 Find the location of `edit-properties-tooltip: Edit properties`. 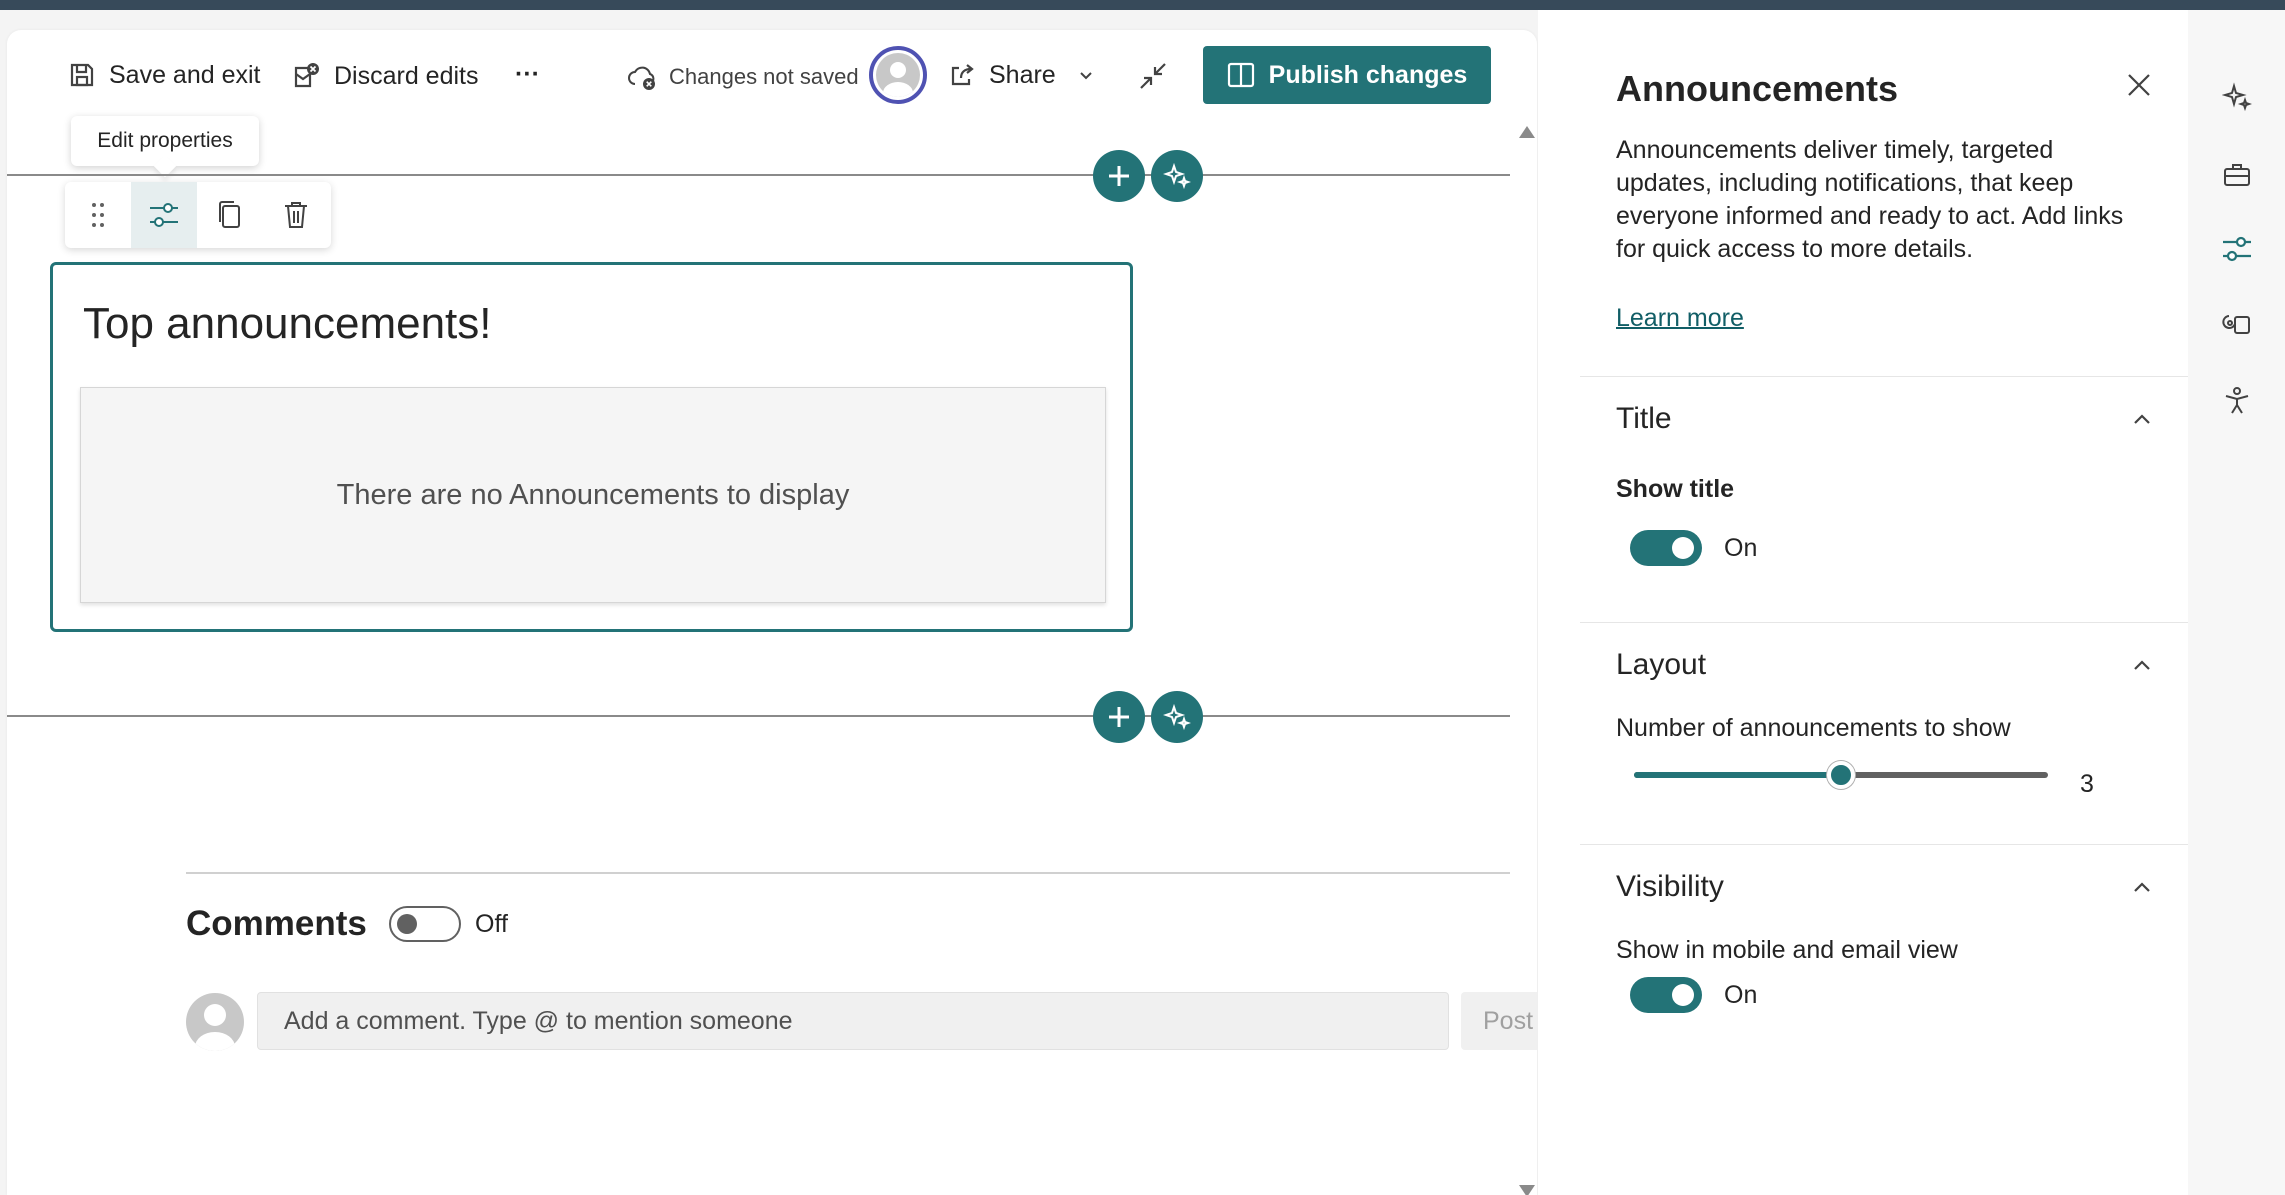

edit-properties-tooltip: Edit properties is located at coordinates (165, 141).